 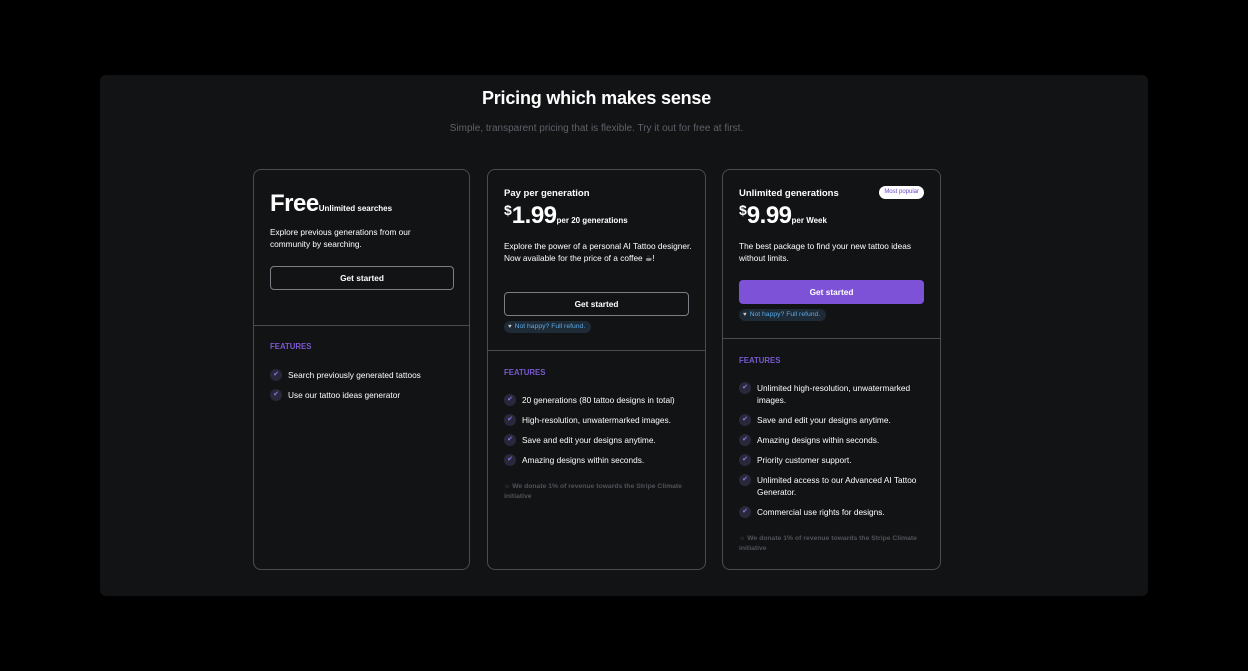 I want to click on feature-text: Commercial use rights for designs., so click(x=821, y=512).